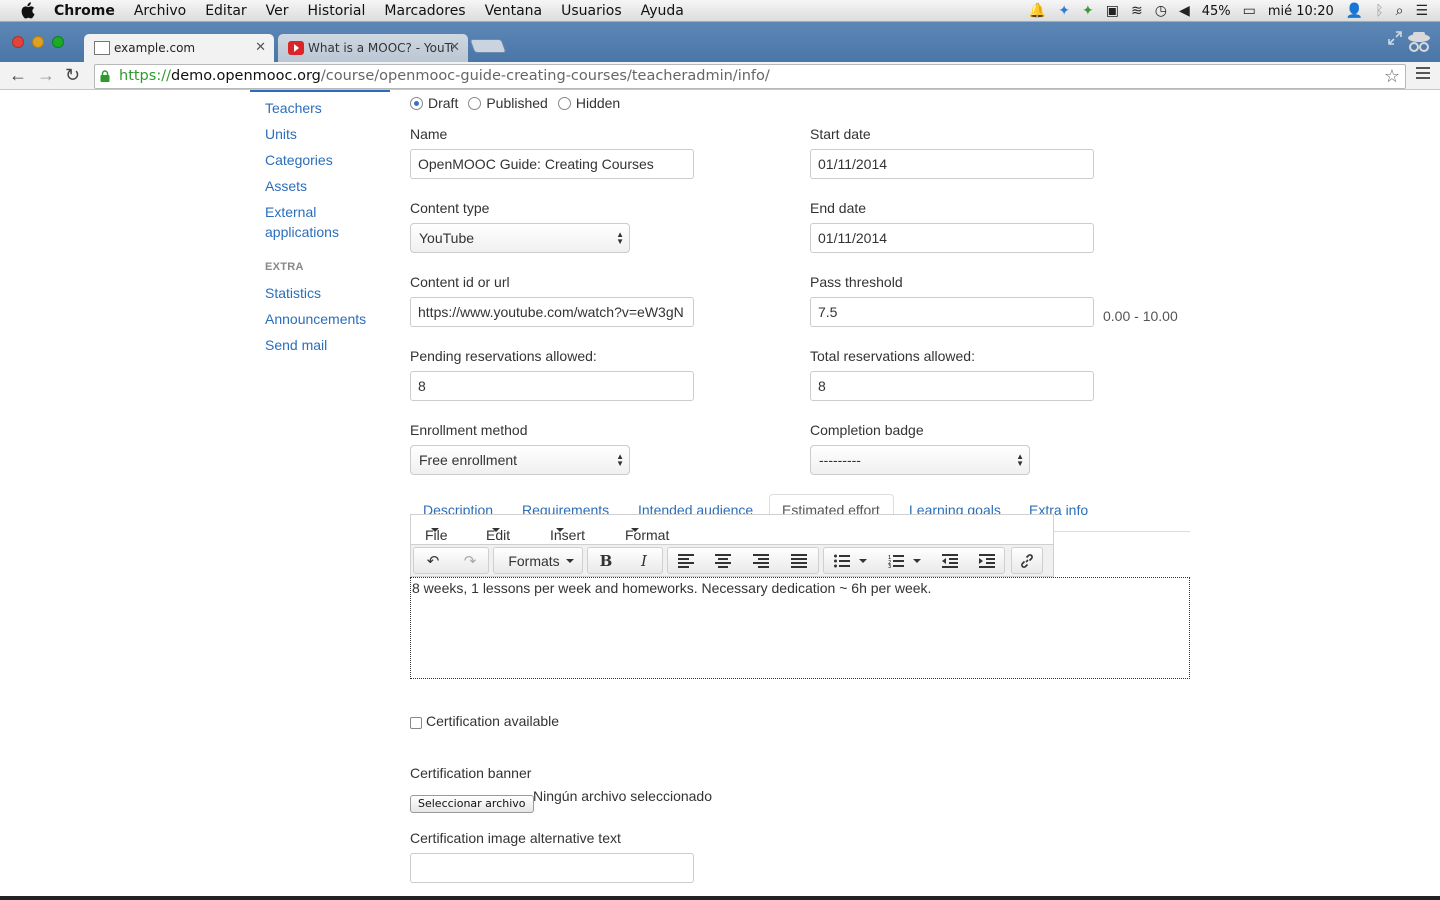 The height and width of the screenshot is (900, 1440). Describe the element at coordinates (302, 232) in the screenshot. I see `sidebar-item-external-applications-line2: applications` at that location.